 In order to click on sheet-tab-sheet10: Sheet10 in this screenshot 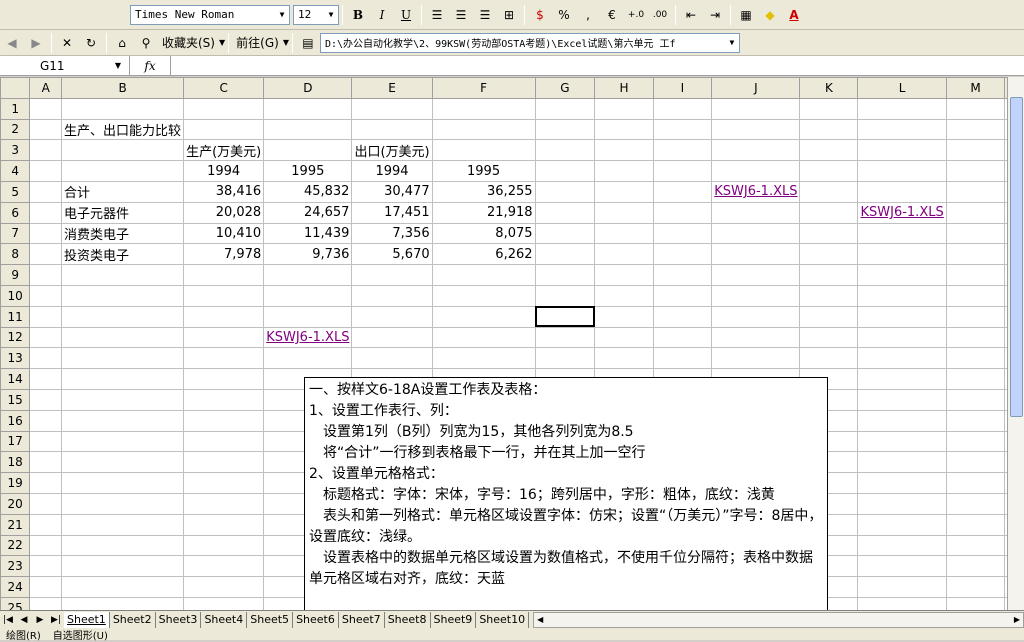, I will do `click(503, 619)`.